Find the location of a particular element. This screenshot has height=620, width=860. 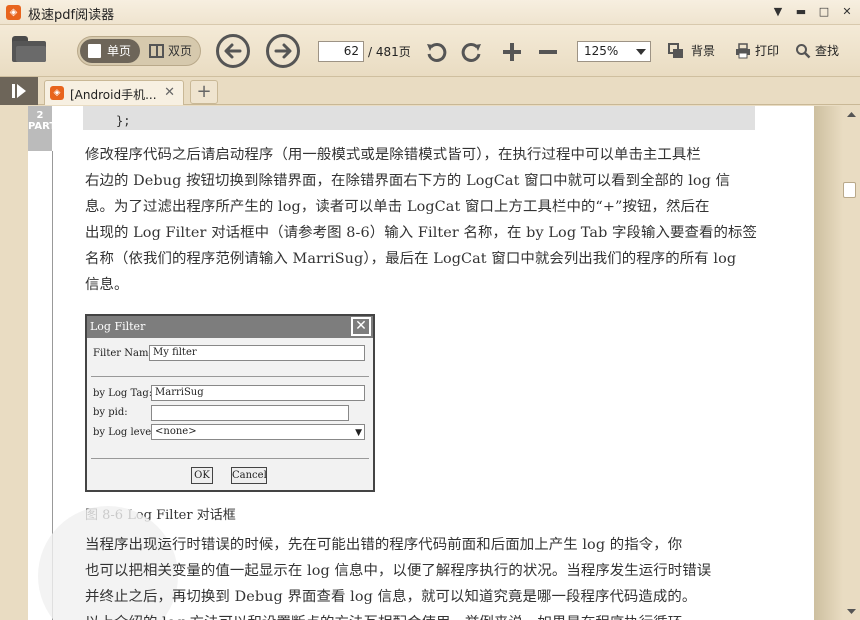

arrow-right-icon is located at coordinates (283, 51).